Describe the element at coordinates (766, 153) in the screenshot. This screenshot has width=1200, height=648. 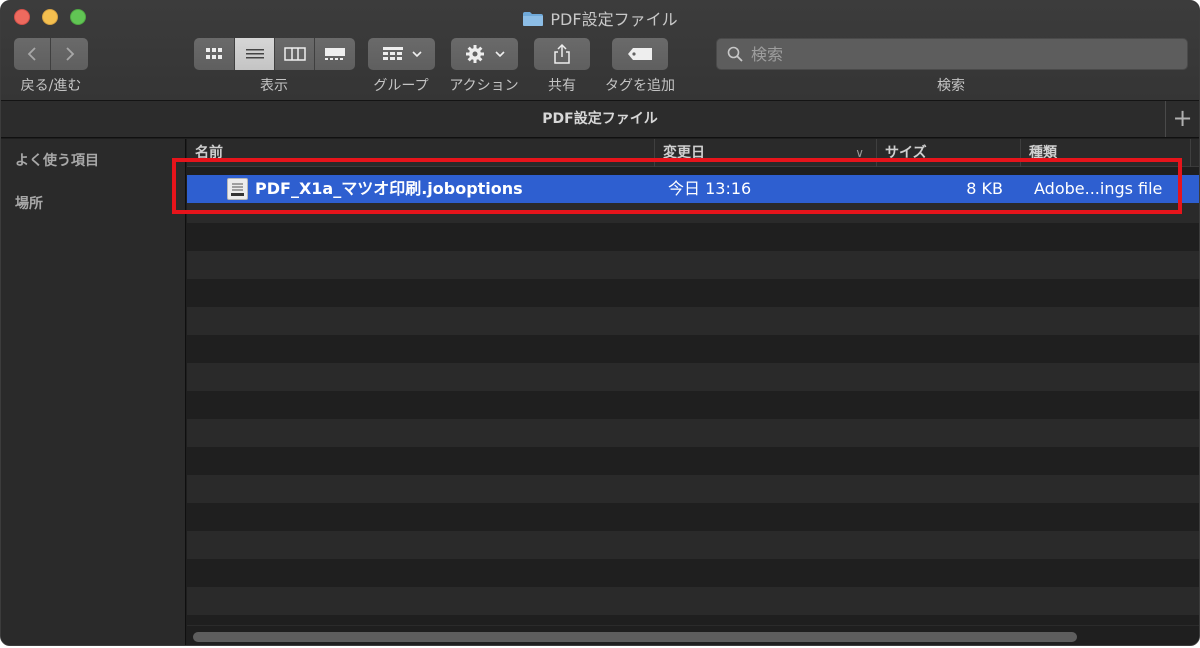
I see `column-header-date: 変更日 ∨` at that location.